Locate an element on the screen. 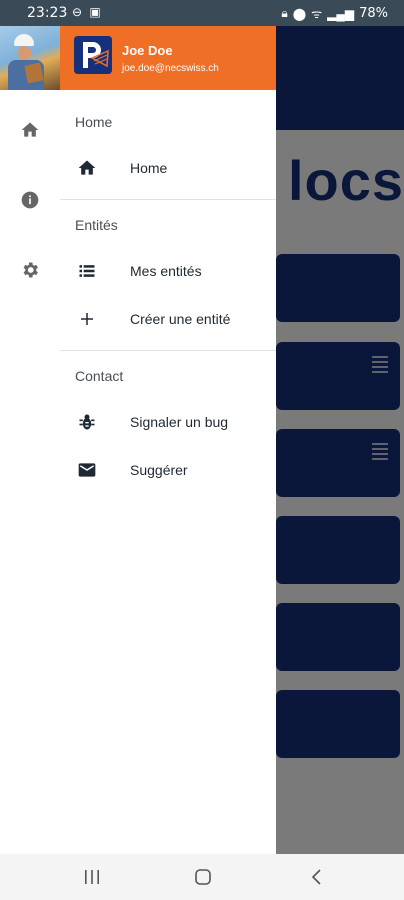  profile-photo is located at coordinates (30, 58).